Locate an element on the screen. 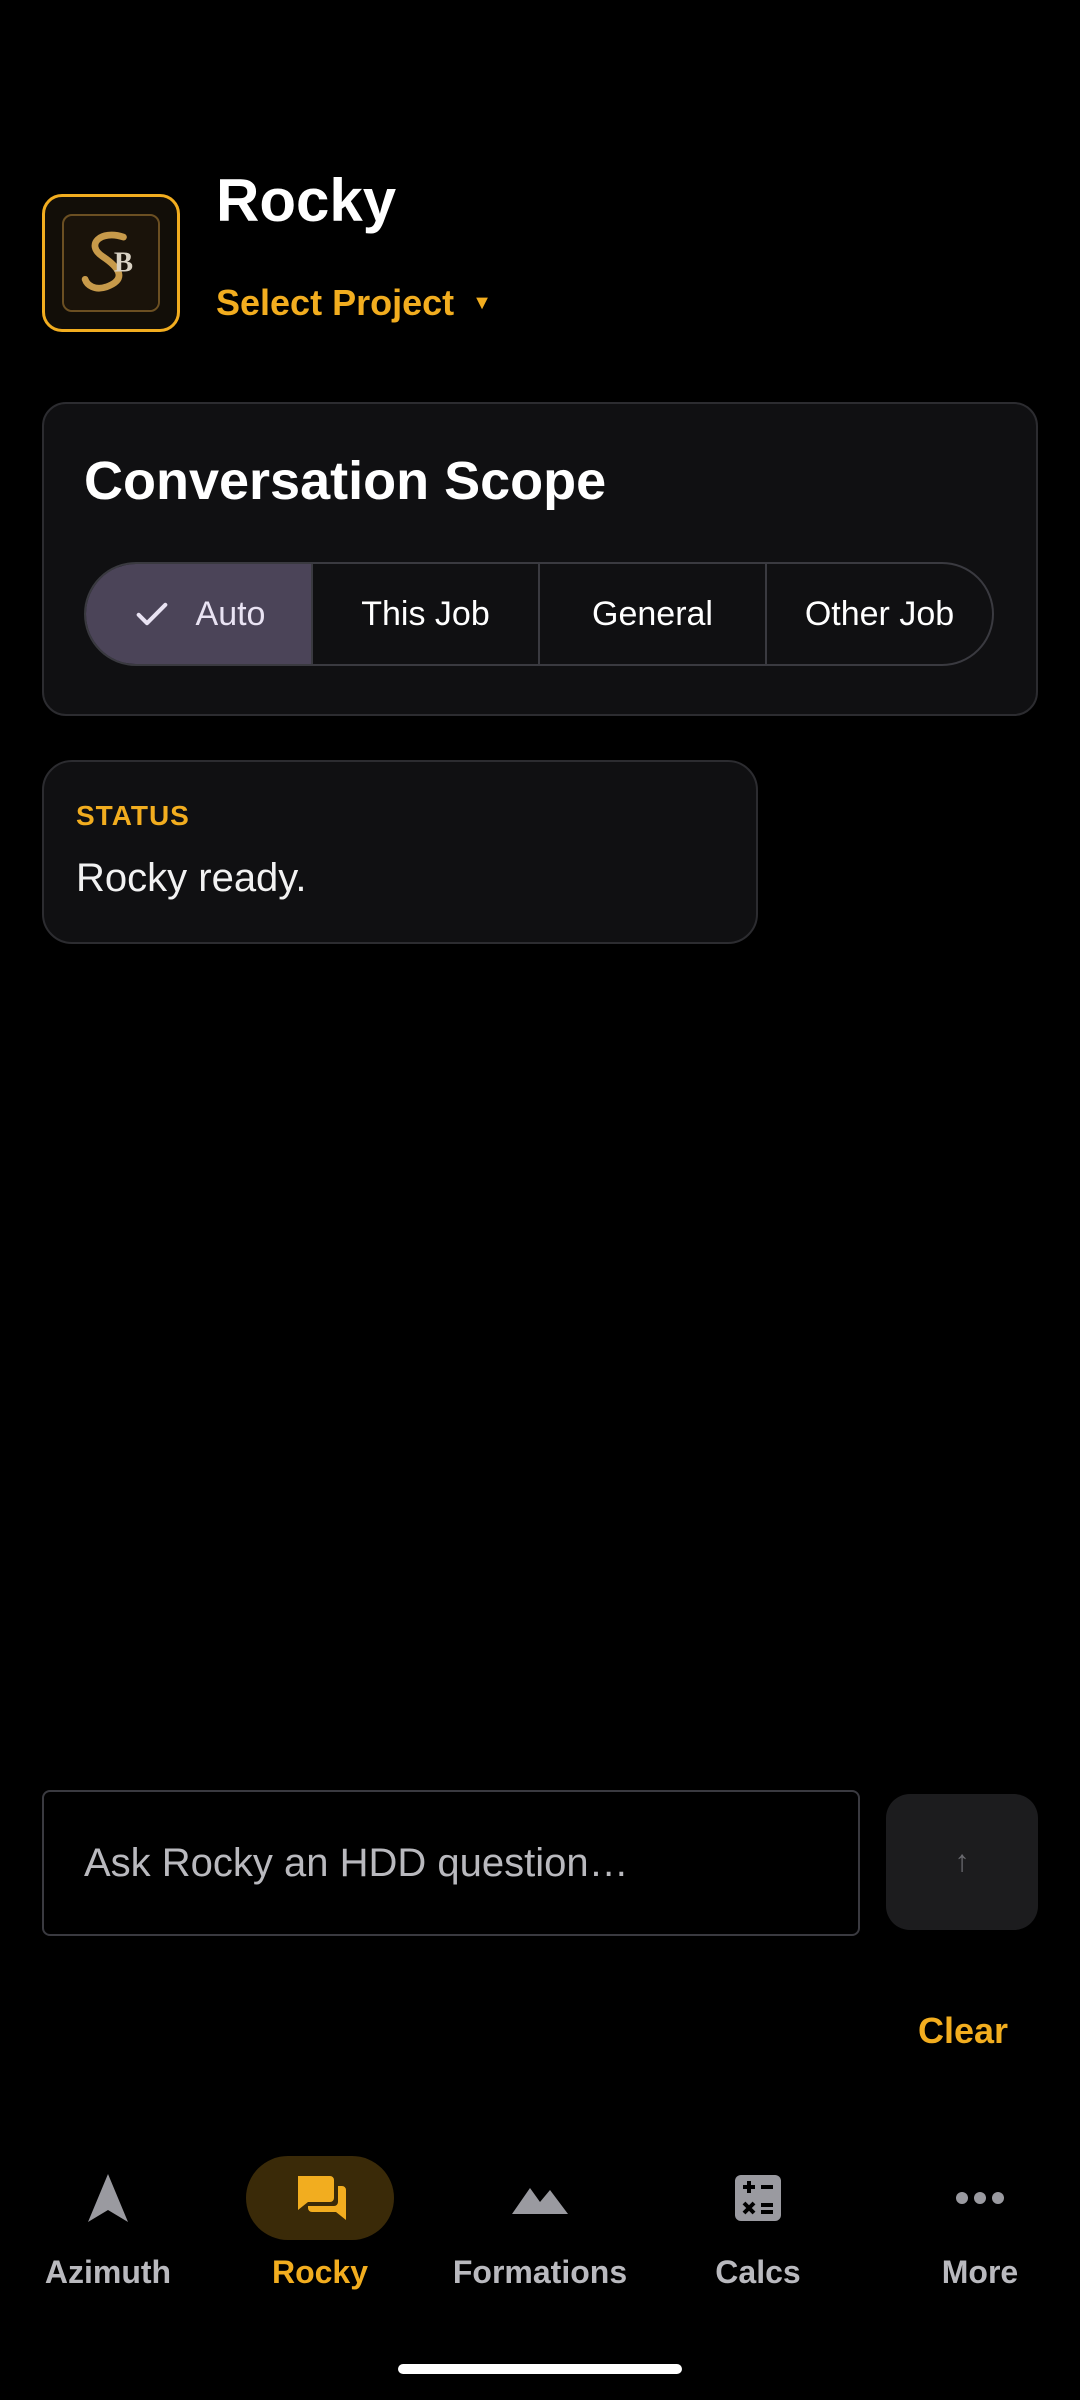  scope-option-general: General is located at coordinates (653, 614).